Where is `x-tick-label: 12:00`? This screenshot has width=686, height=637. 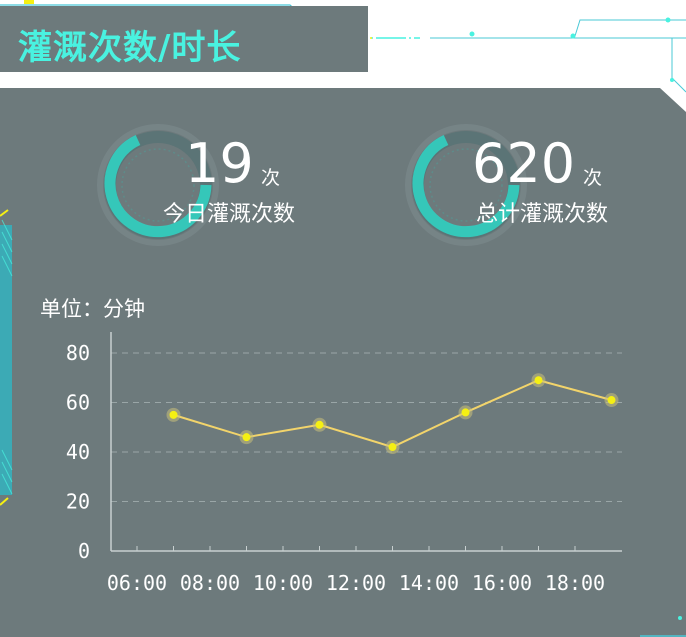
x-tick-label: 12:00 is located at coordinates (356, 583).